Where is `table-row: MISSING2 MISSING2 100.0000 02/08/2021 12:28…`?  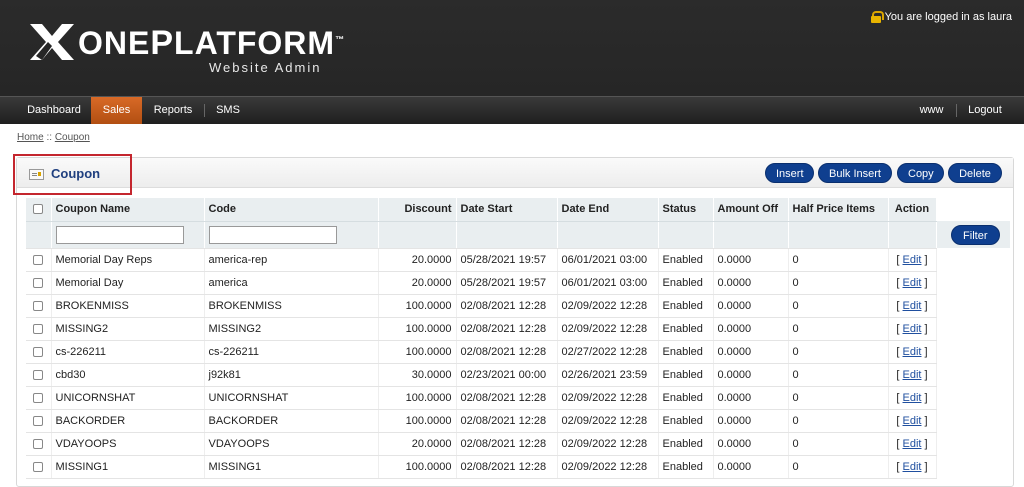 table-row: MISSING2 MISSING2 100.0000 02/08/2021 12:28… is located at coordinates (518, 329).